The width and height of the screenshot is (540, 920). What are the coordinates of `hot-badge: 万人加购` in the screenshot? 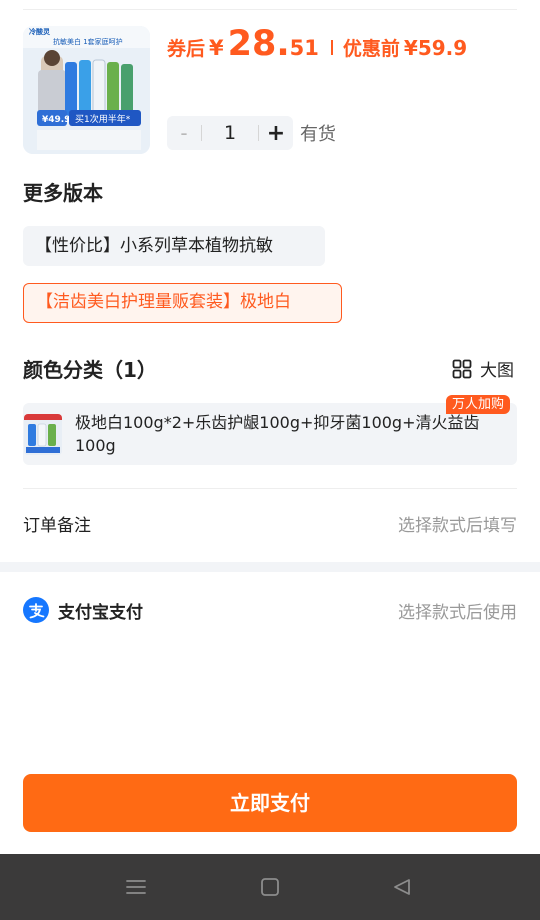 It's located at (478, 404).